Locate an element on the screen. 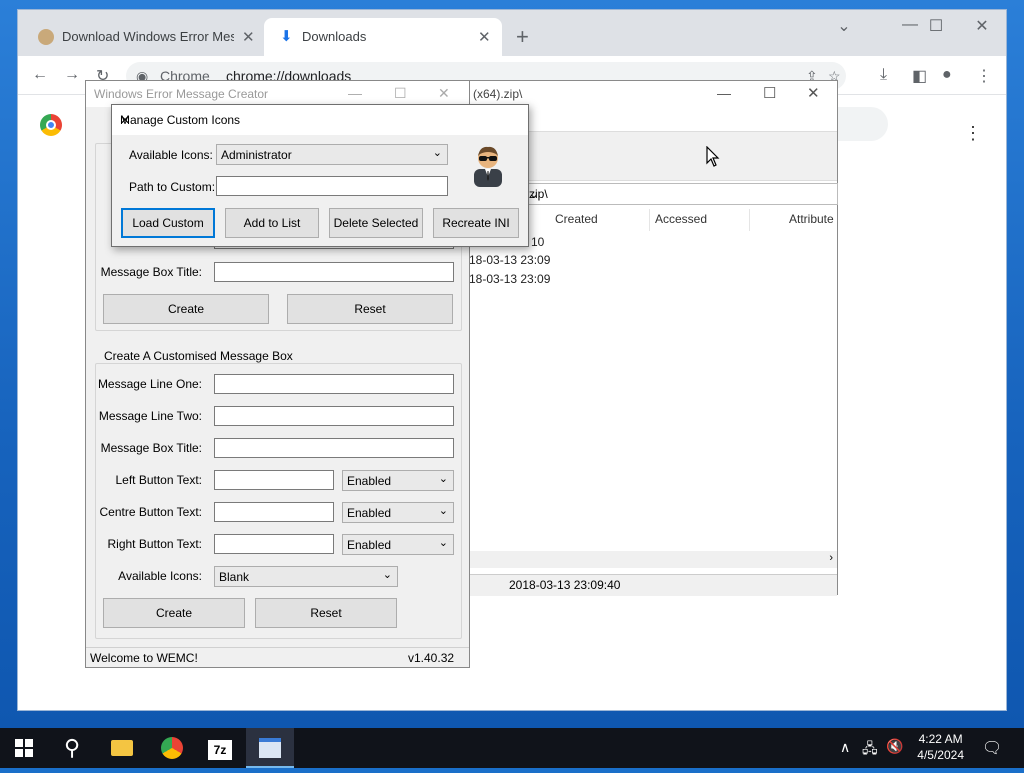 This screenshot has height=773, width=1024. 7zip-path-box: zip\ ⌄ is located at coordinates (681, 194).